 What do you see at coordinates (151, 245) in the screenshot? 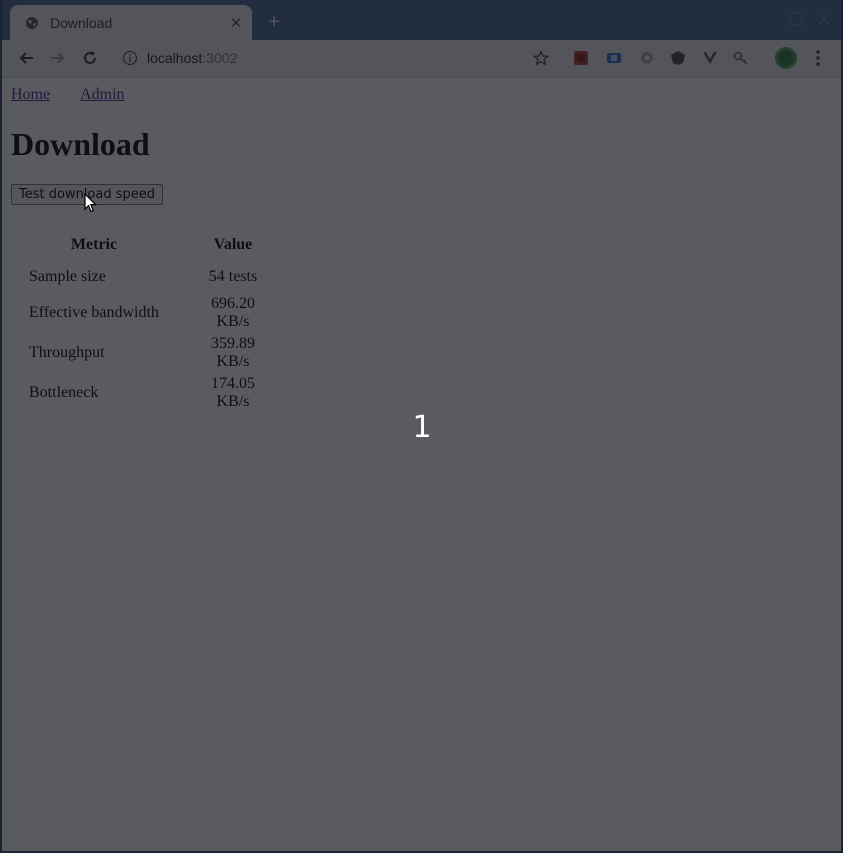
I see `table-header-row: Metric Value` at bounding box center [151, 245].